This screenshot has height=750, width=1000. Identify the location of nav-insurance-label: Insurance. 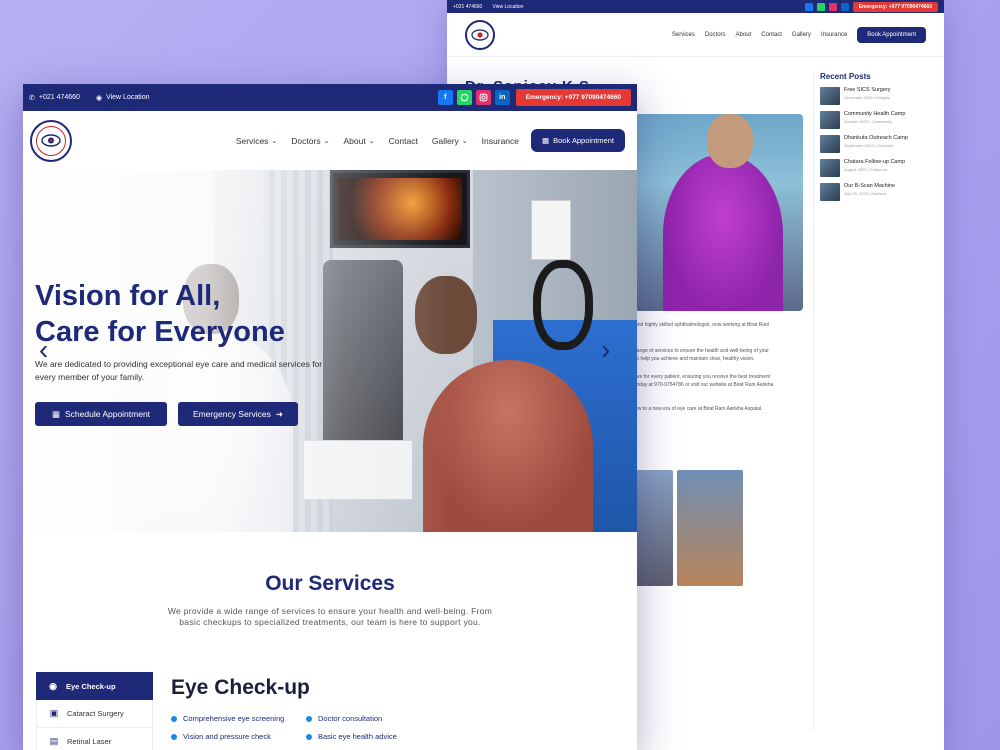
(500, 140).